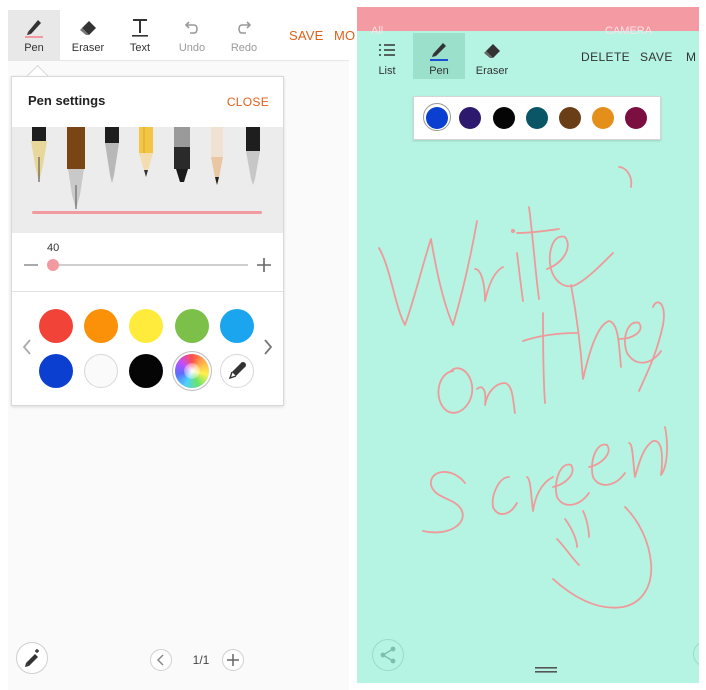  I want to click on color-swatch-red, so click(56, 326).